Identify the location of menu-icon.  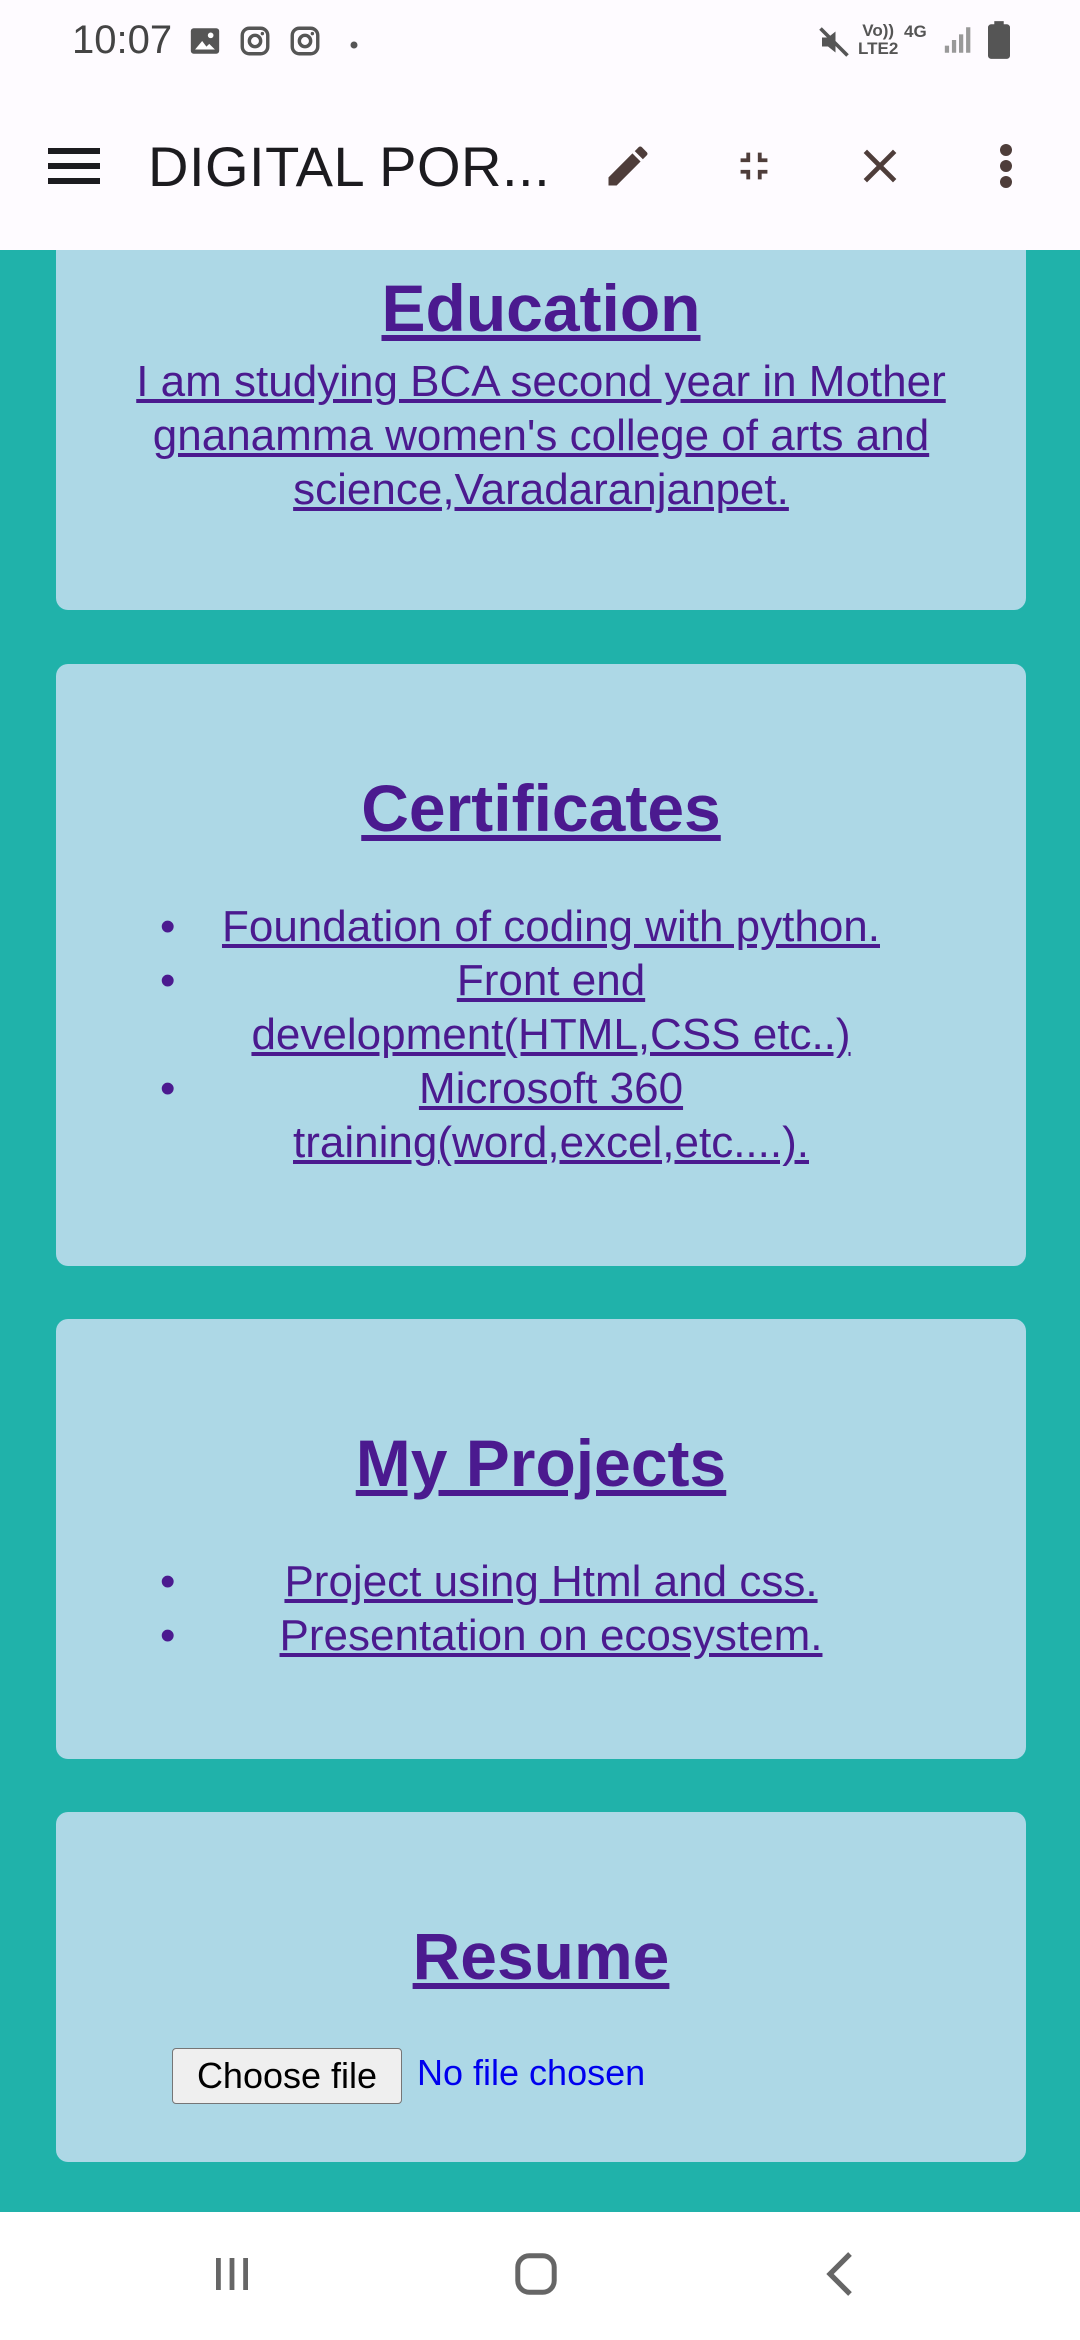
(74, 168).